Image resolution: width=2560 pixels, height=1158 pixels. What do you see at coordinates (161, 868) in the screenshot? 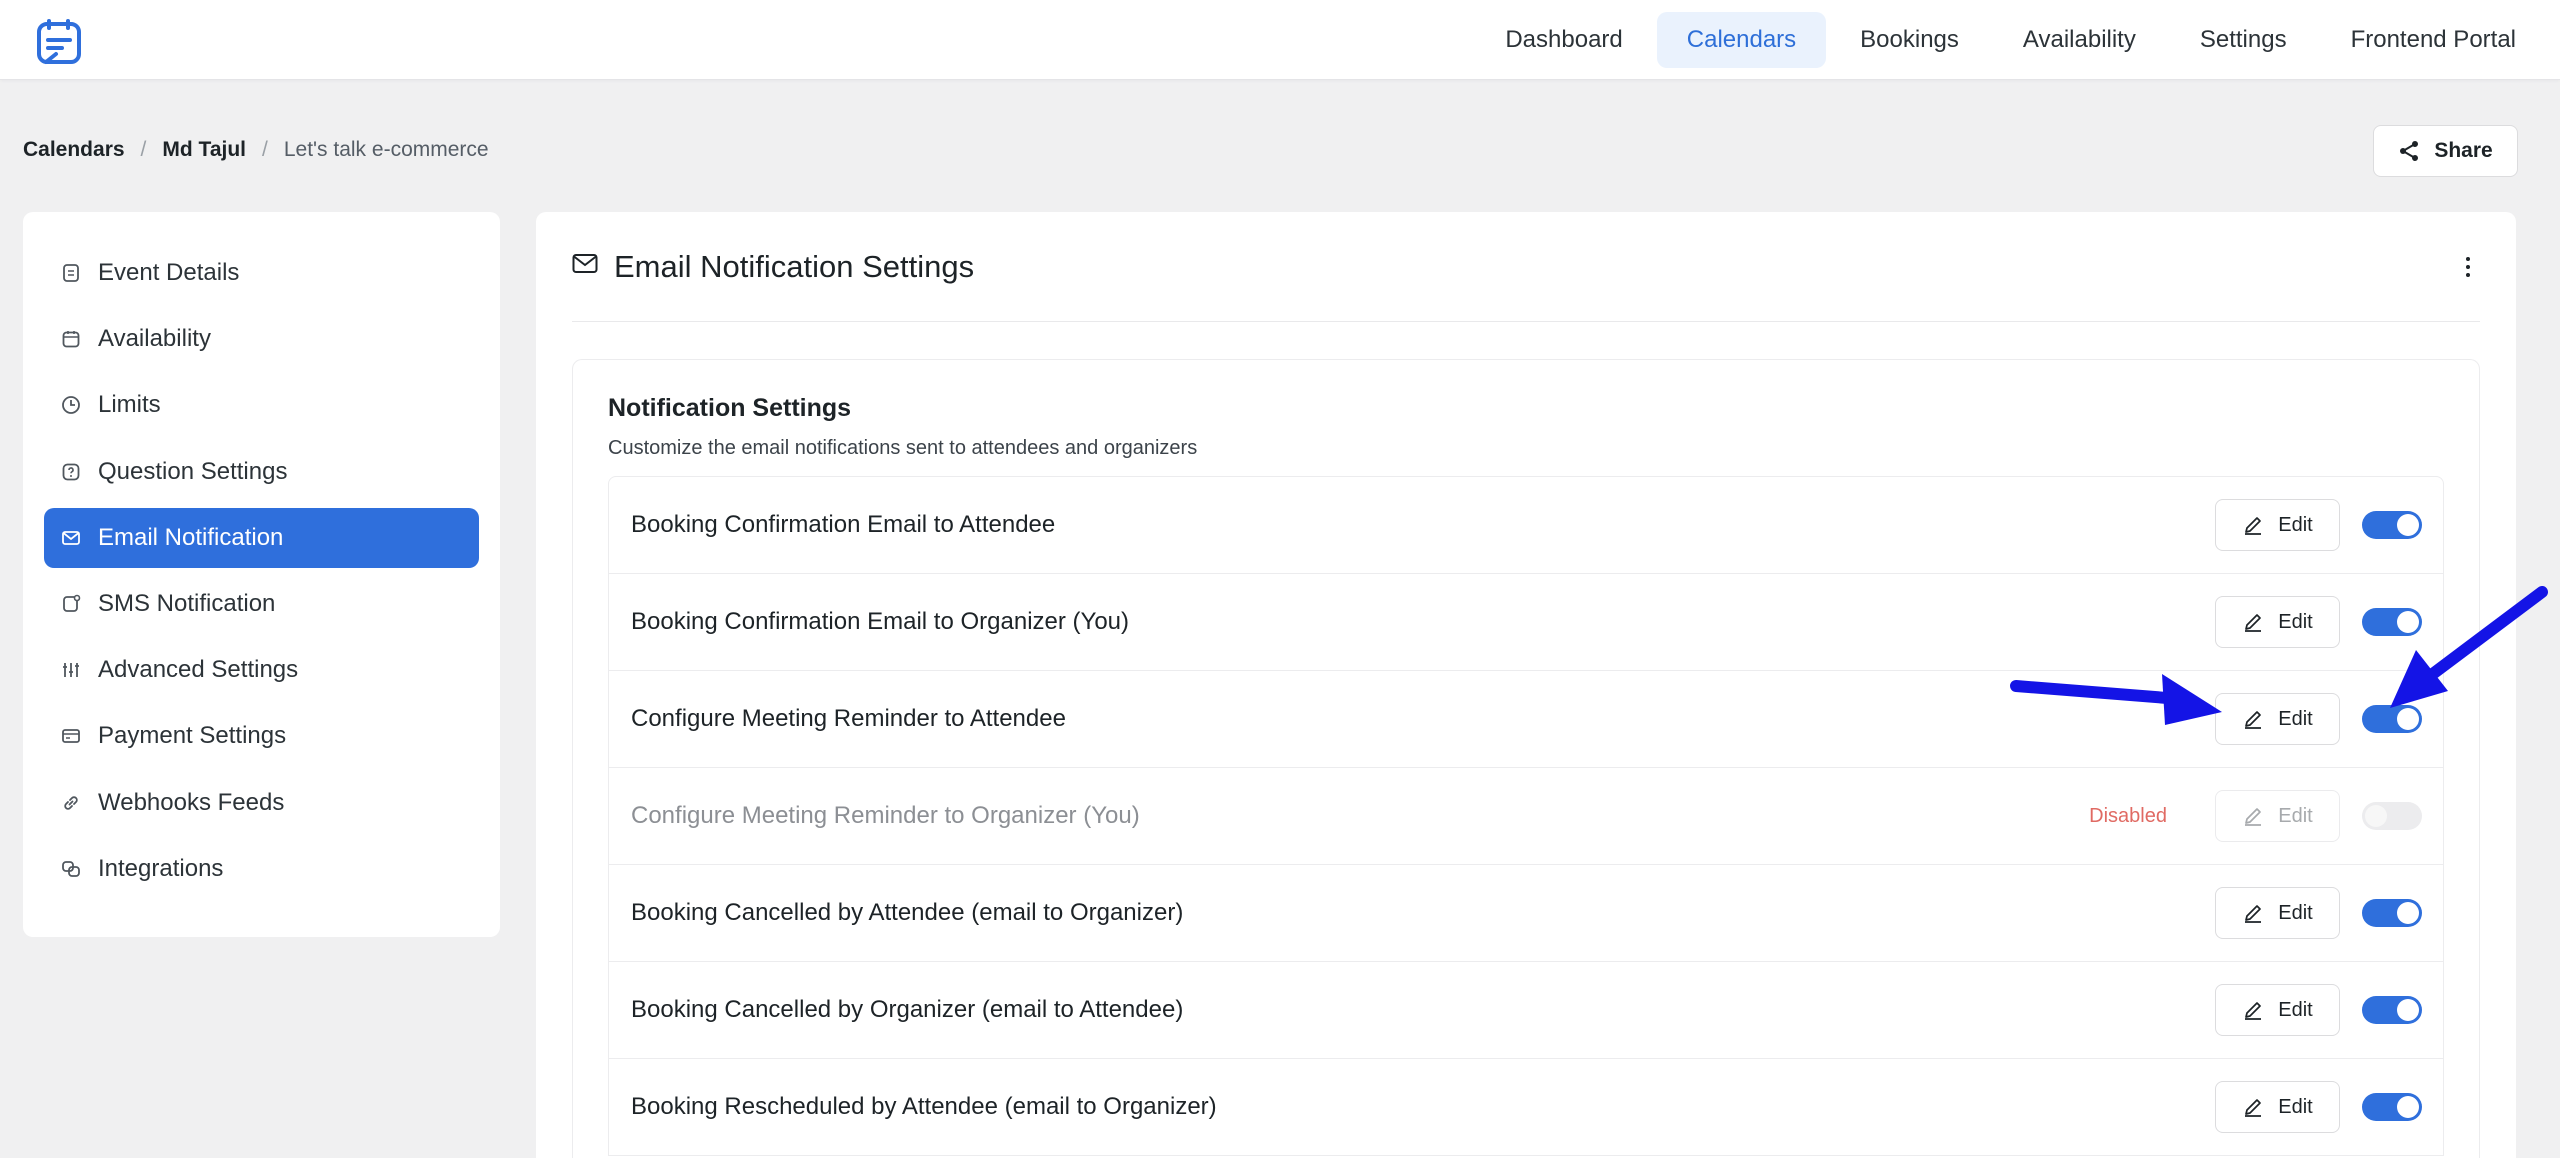
I see `sidebar-item-label: Integrations` at bounding box center [161, 868].